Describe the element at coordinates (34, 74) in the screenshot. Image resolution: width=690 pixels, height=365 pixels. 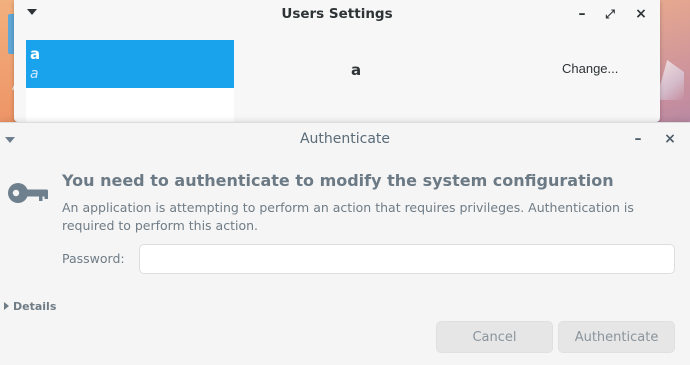
I see `user-row-subtitle: a` at that location.